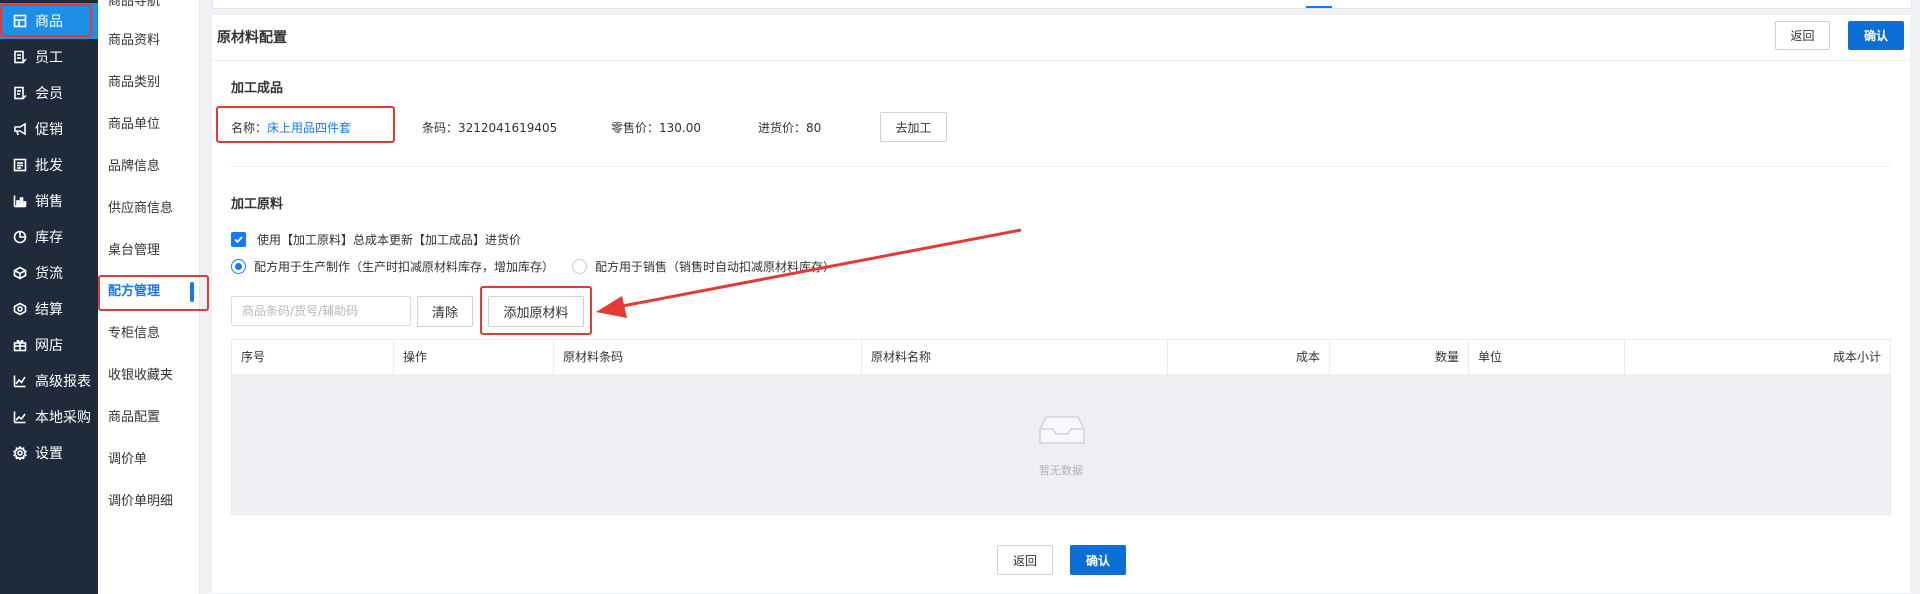 The width and height of the screenshot is (1920, 594). I want to click on sub-nav-price-adjust-detail: 调价单明细, so click(149, 502).